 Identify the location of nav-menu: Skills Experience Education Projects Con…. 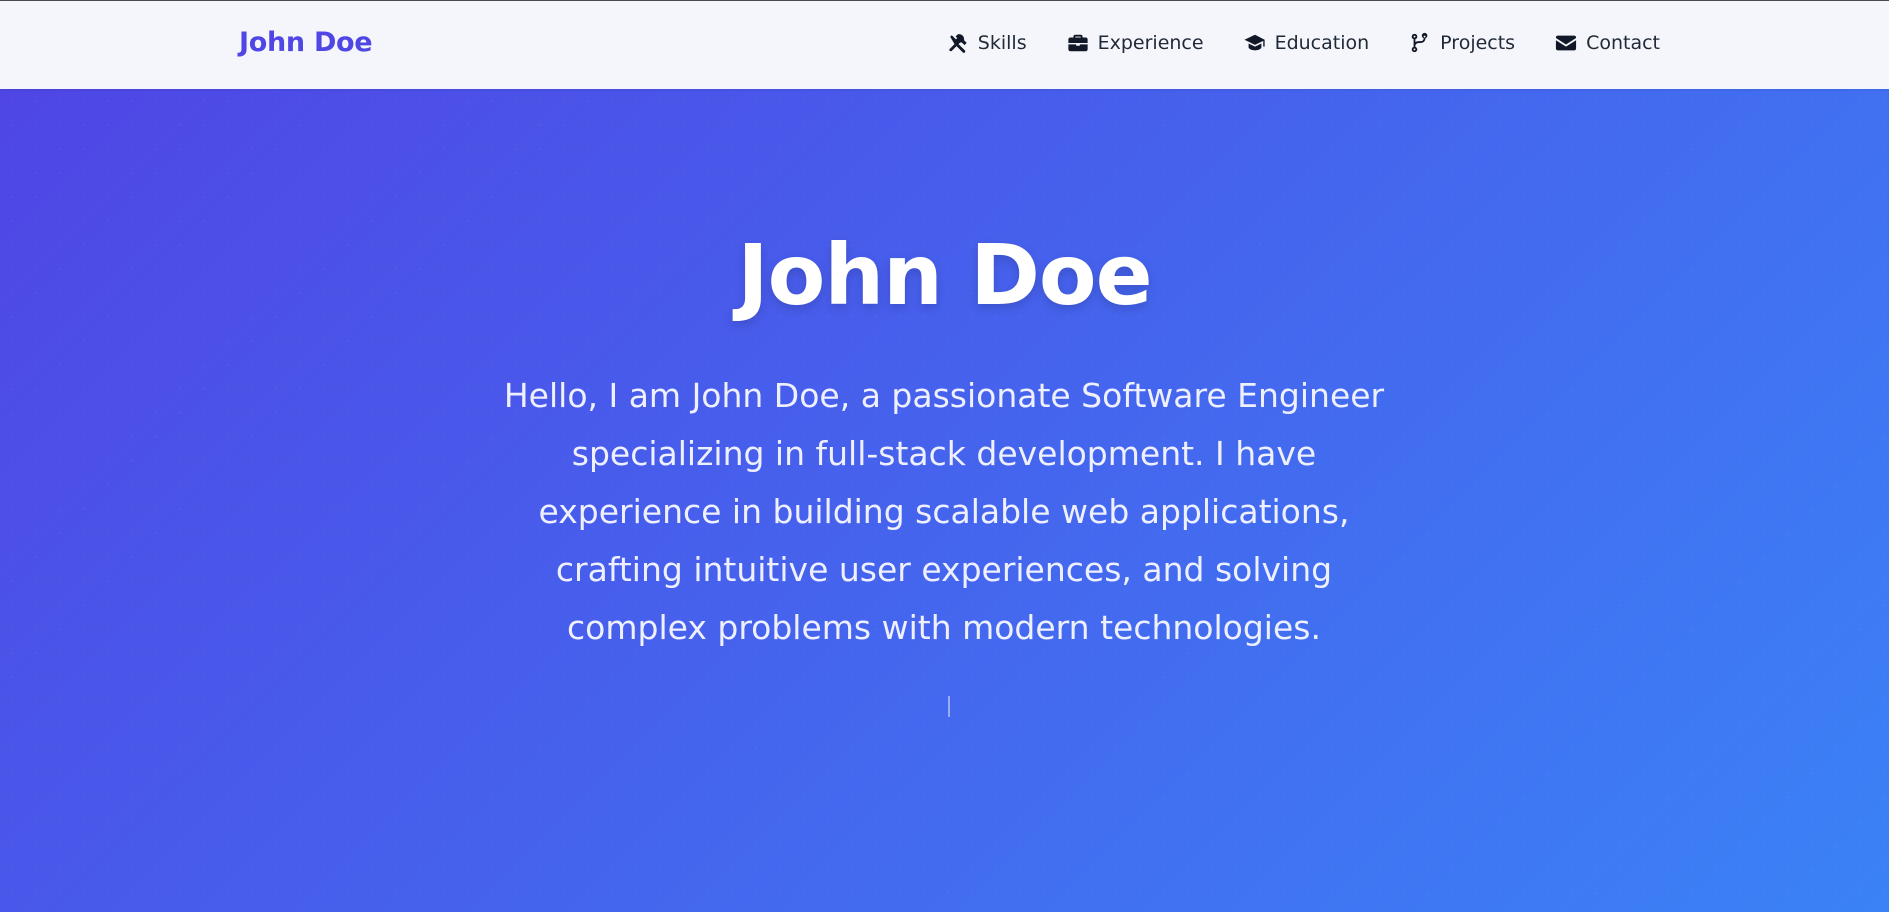
(1303, 43).